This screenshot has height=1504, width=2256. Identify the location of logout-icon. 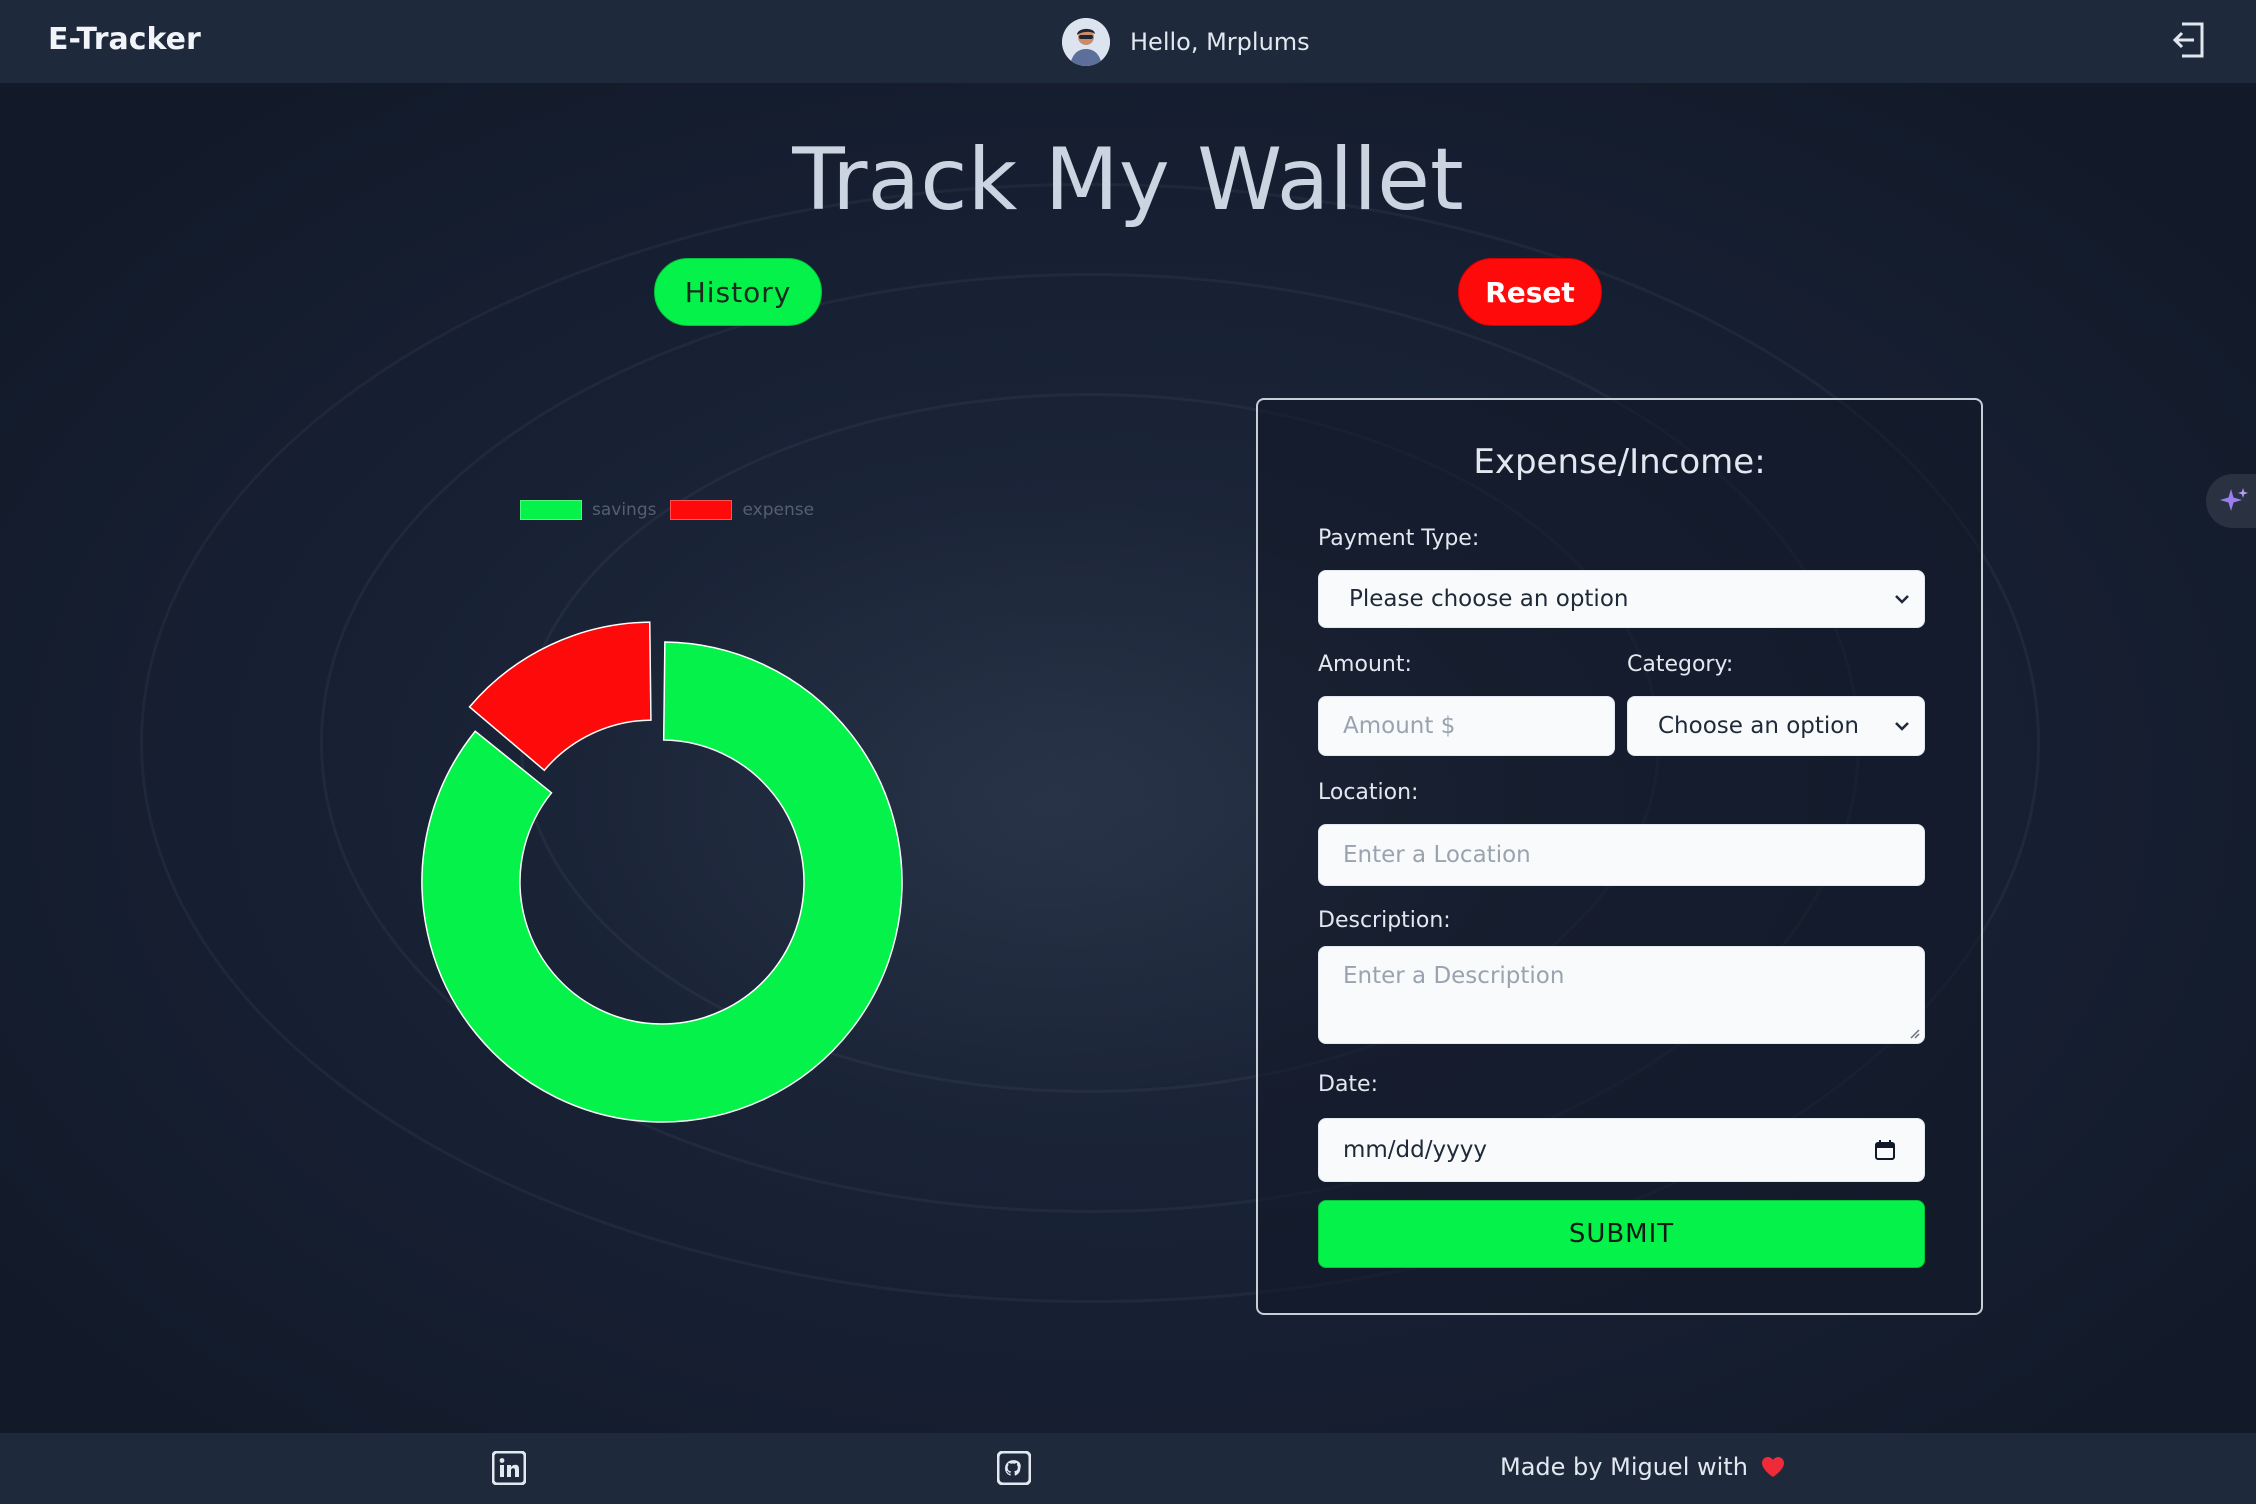
(2189, 40).